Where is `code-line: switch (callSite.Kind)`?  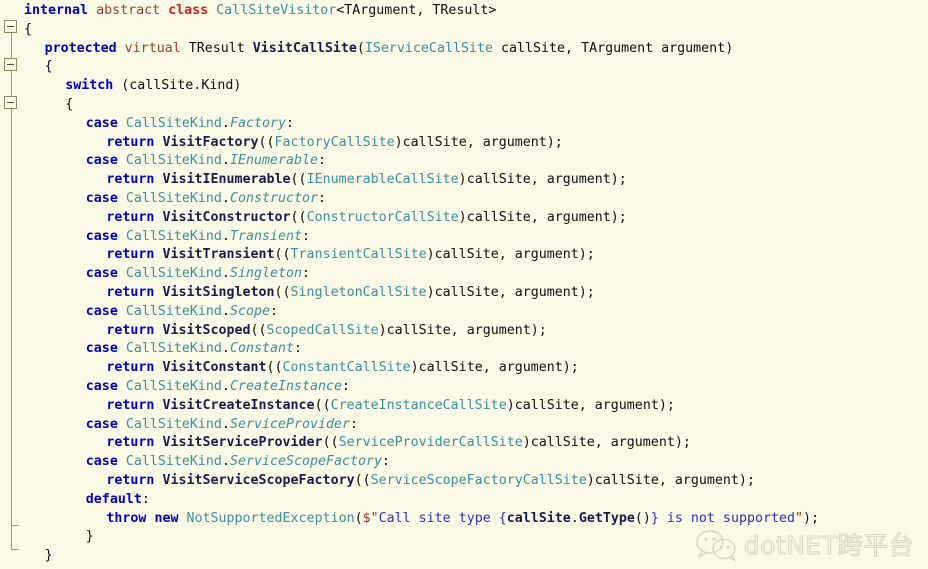 code-line: switch (callSite.Kind) is located at coordinates (120, 86).